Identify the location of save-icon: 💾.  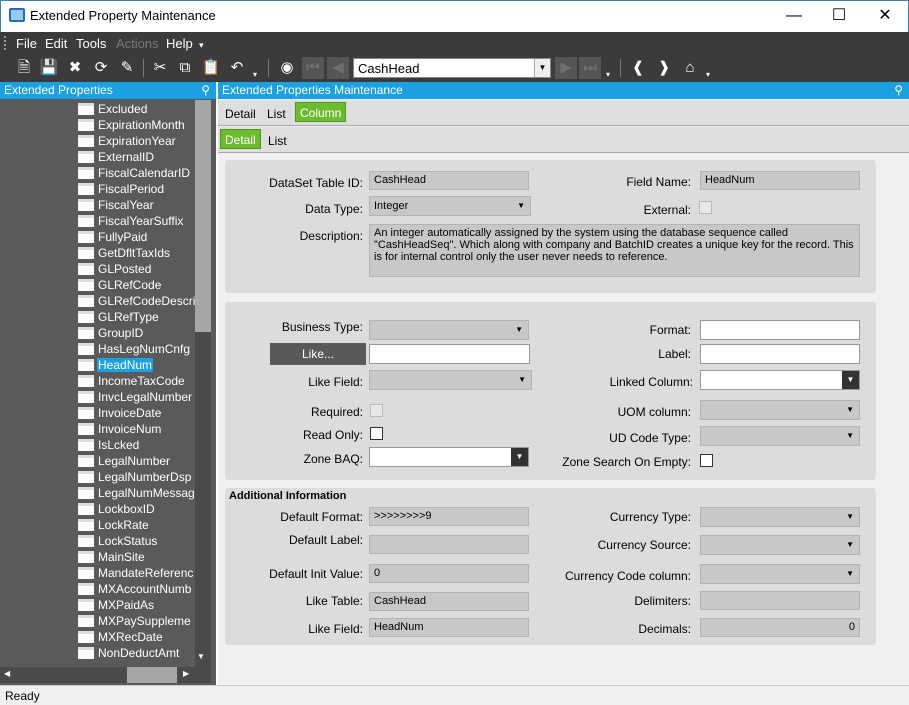
(49, 68).